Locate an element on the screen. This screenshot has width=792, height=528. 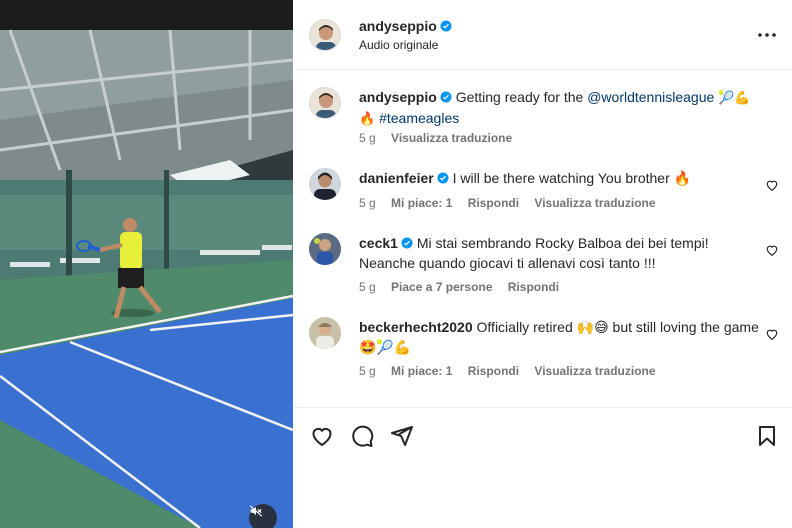
caption-time: 5 g is located at coordinates (367, 138).